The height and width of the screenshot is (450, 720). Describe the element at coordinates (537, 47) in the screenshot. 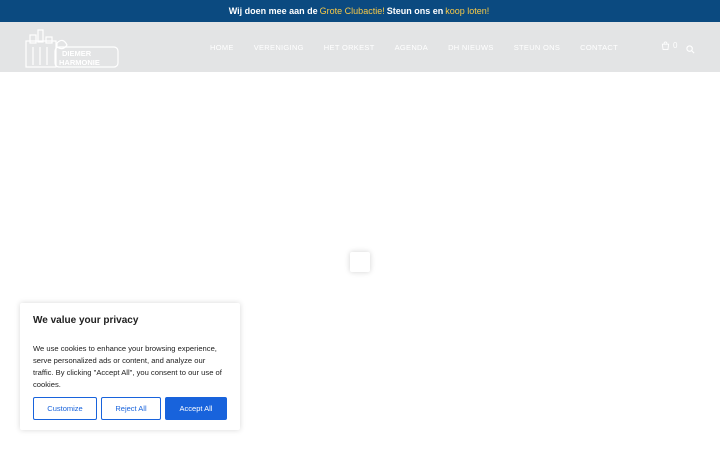

I see `nav-steun-ons: STEUN ONS` at that location.